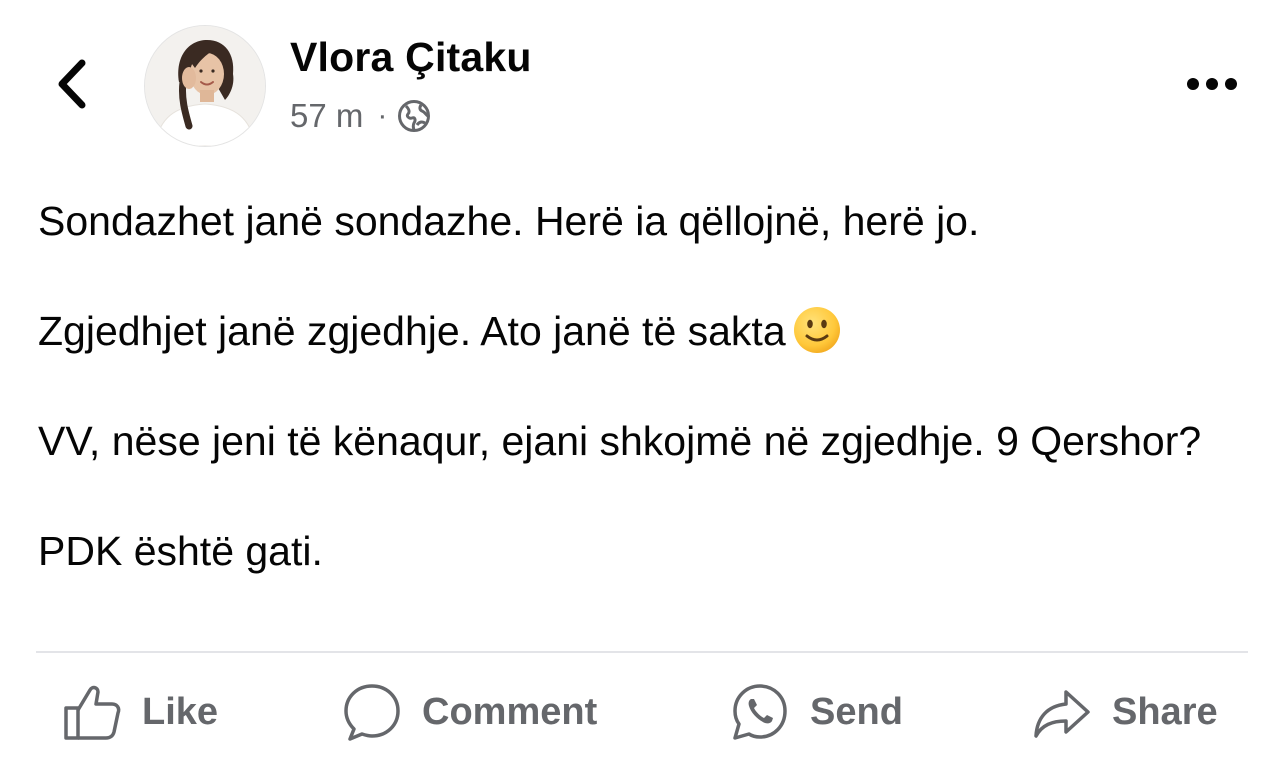 The image size is (1284, 758). I want to click on more-dots-icon, so click(1212, 84).